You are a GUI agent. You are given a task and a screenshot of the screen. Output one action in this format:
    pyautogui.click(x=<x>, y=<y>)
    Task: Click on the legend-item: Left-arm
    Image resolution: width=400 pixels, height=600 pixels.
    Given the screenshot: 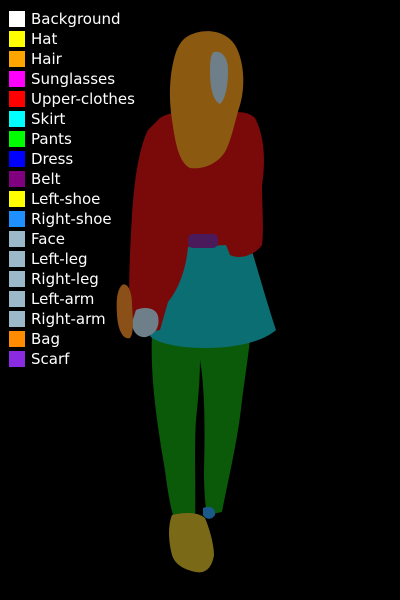 What is the action you would take?
    pyautogui.click(x=72, y=299)
    